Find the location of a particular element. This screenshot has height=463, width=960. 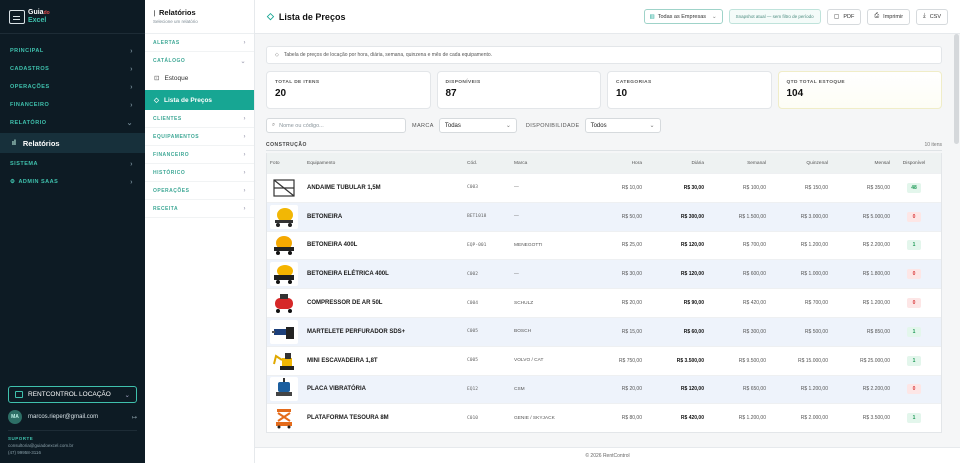

print-button: ⎙ Imprimir is located at coordinates (889, 16).